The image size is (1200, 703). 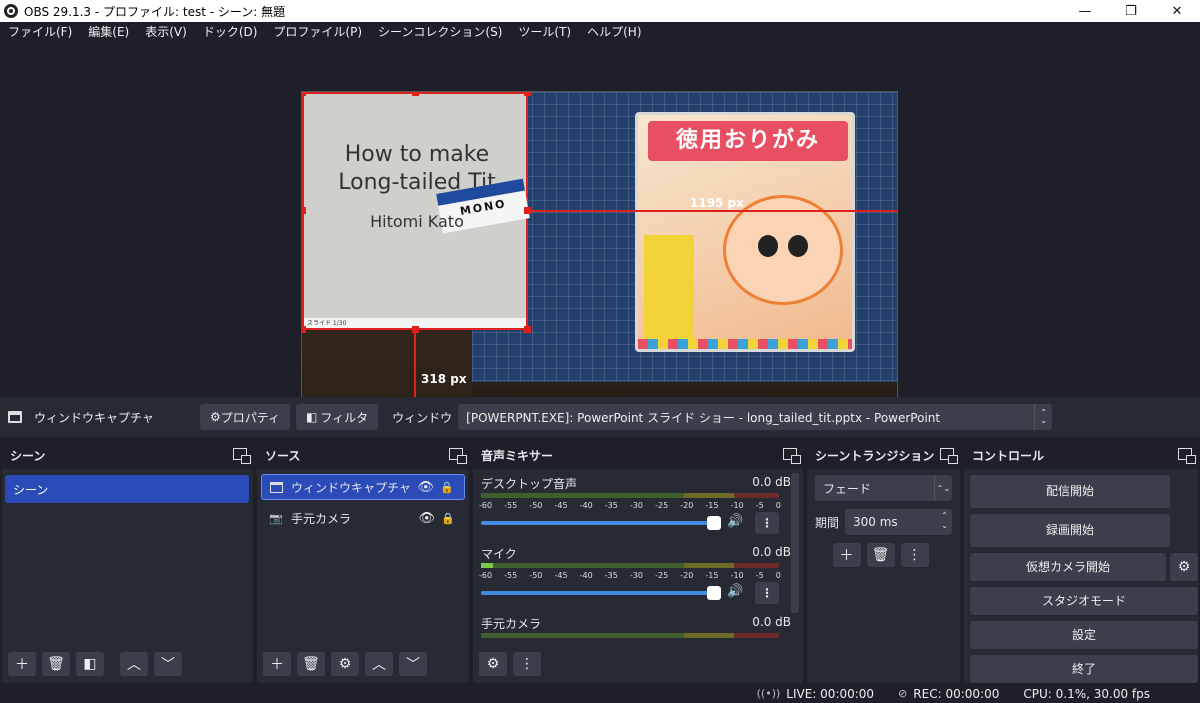 I want to click on add-source-button: ＋, so click(x=277, y=664).